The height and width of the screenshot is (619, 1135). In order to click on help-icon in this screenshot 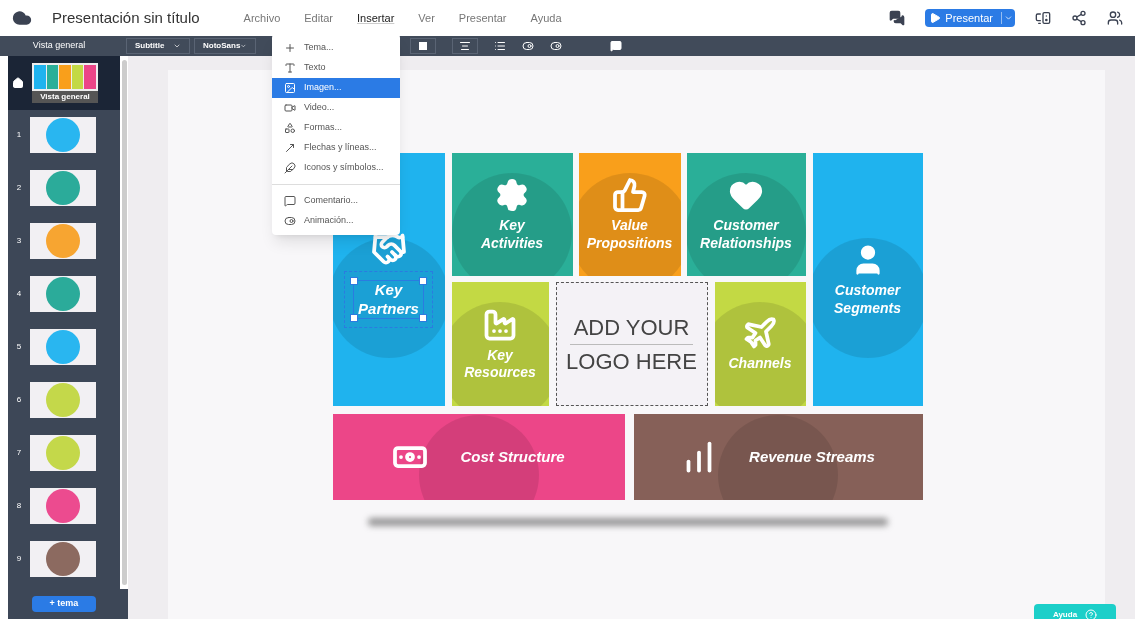, I will do `click(1091, 614)`.